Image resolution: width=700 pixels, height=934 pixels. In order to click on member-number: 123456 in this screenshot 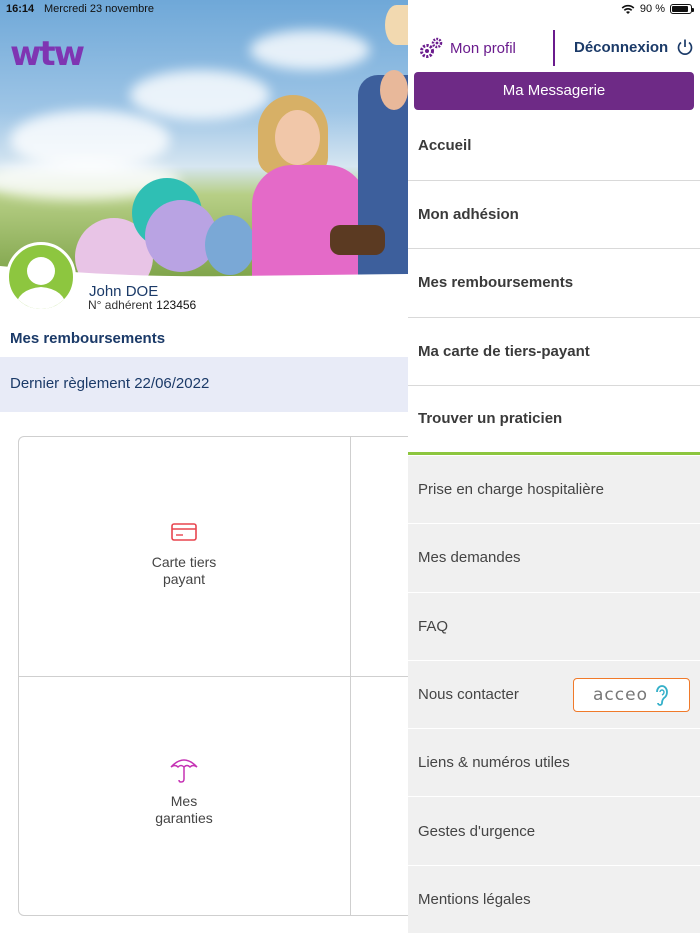, I will do `click(176, 305)`.